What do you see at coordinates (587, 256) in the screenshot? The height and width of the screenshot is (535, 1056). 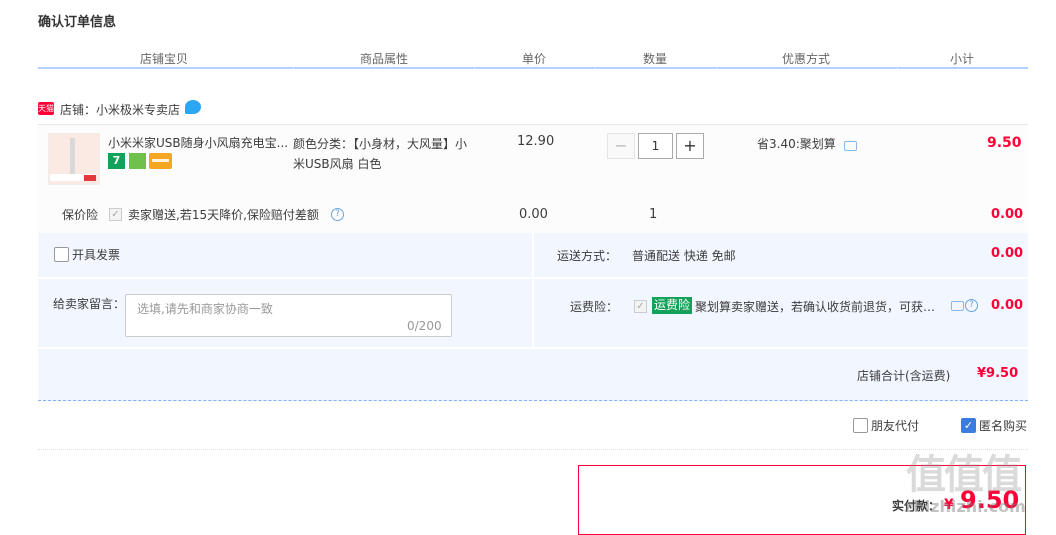 I see `shipping-label: 运送方式：` at bounding box center [587, 256].